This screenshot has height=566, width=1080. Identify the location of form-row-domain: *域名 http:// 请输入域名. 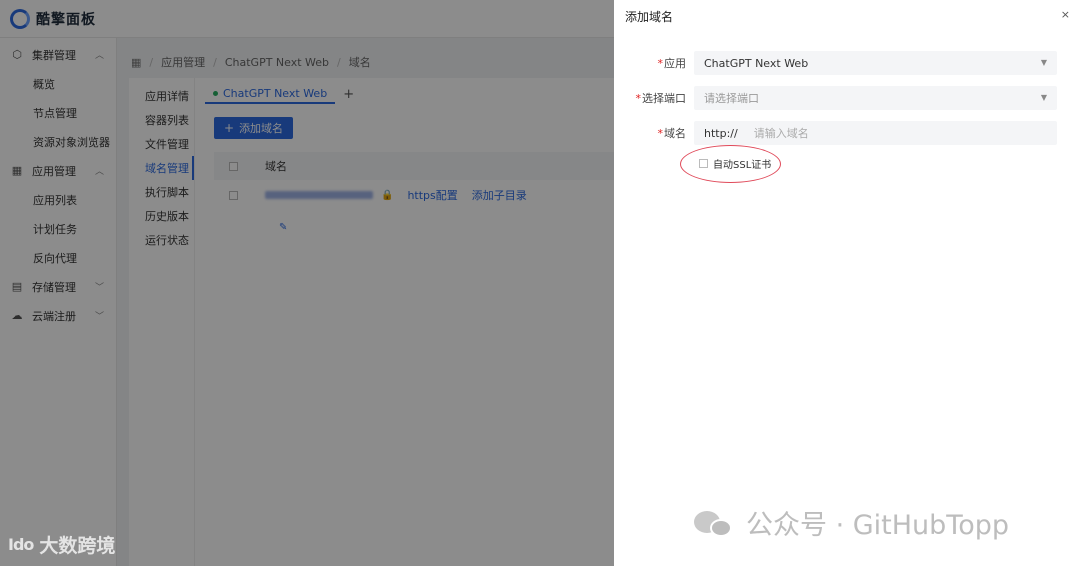
(847, 133).